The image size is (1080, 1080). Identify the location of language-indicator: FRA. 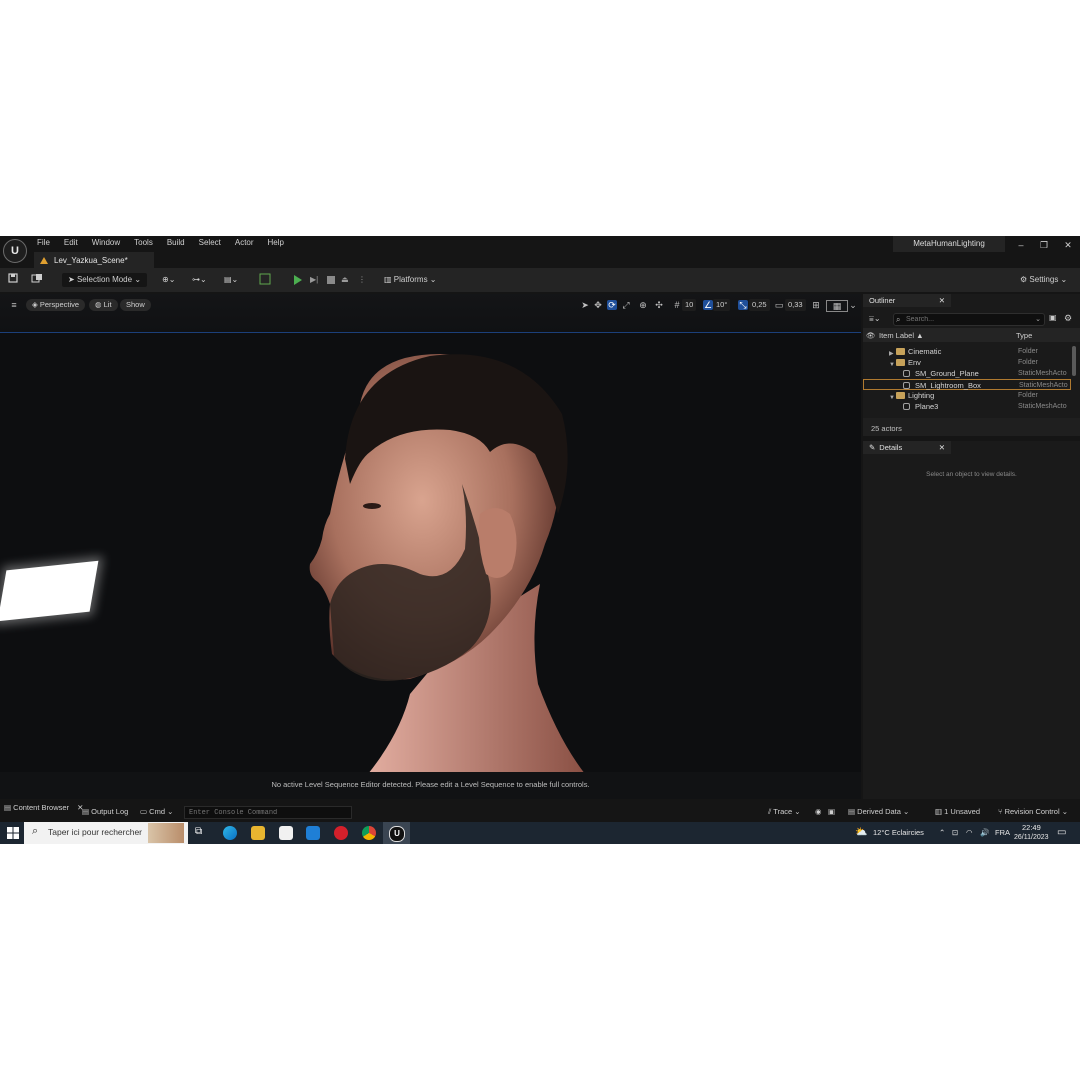
(1002, 833).